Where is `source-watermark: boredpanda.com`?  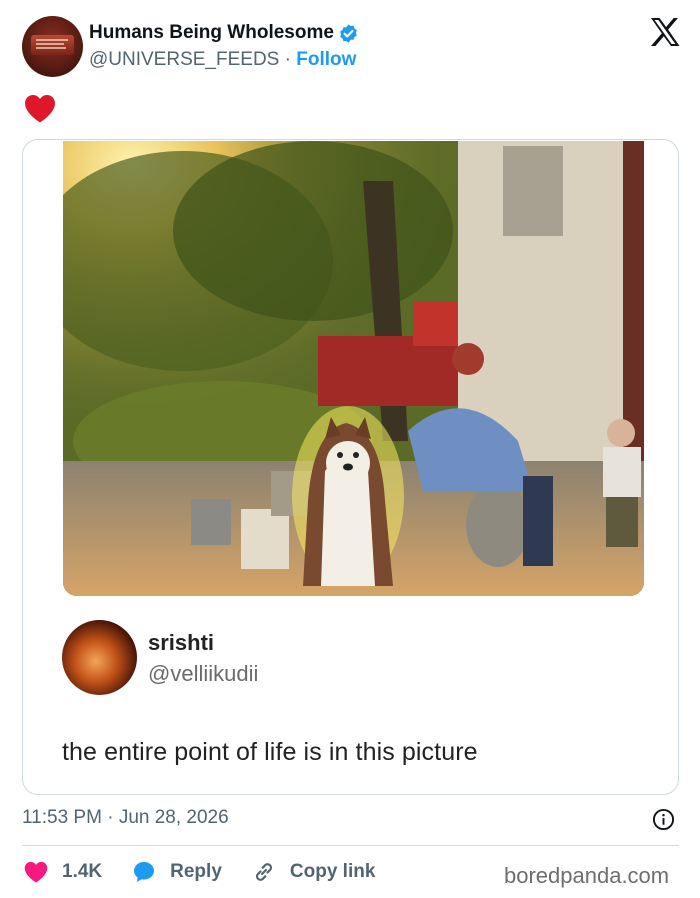 source-watermark: boredpanda.com is located at coordinates (587, 875).